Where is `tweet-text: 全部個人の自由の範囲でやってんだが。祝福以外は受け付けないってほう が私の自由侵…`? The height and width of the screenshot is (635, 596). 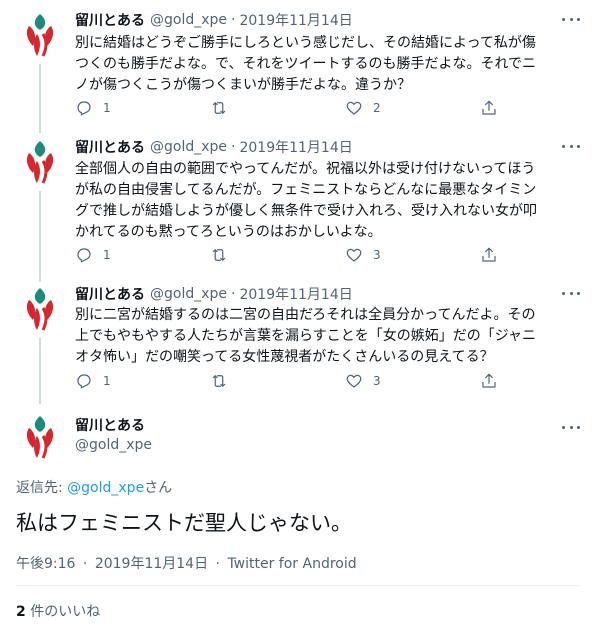
tweet-text: 全部個人の自由の範囲でやってんだが。祝福以外は受け付けないってほう が私の自由侵… is located at coordinates (327, 201).